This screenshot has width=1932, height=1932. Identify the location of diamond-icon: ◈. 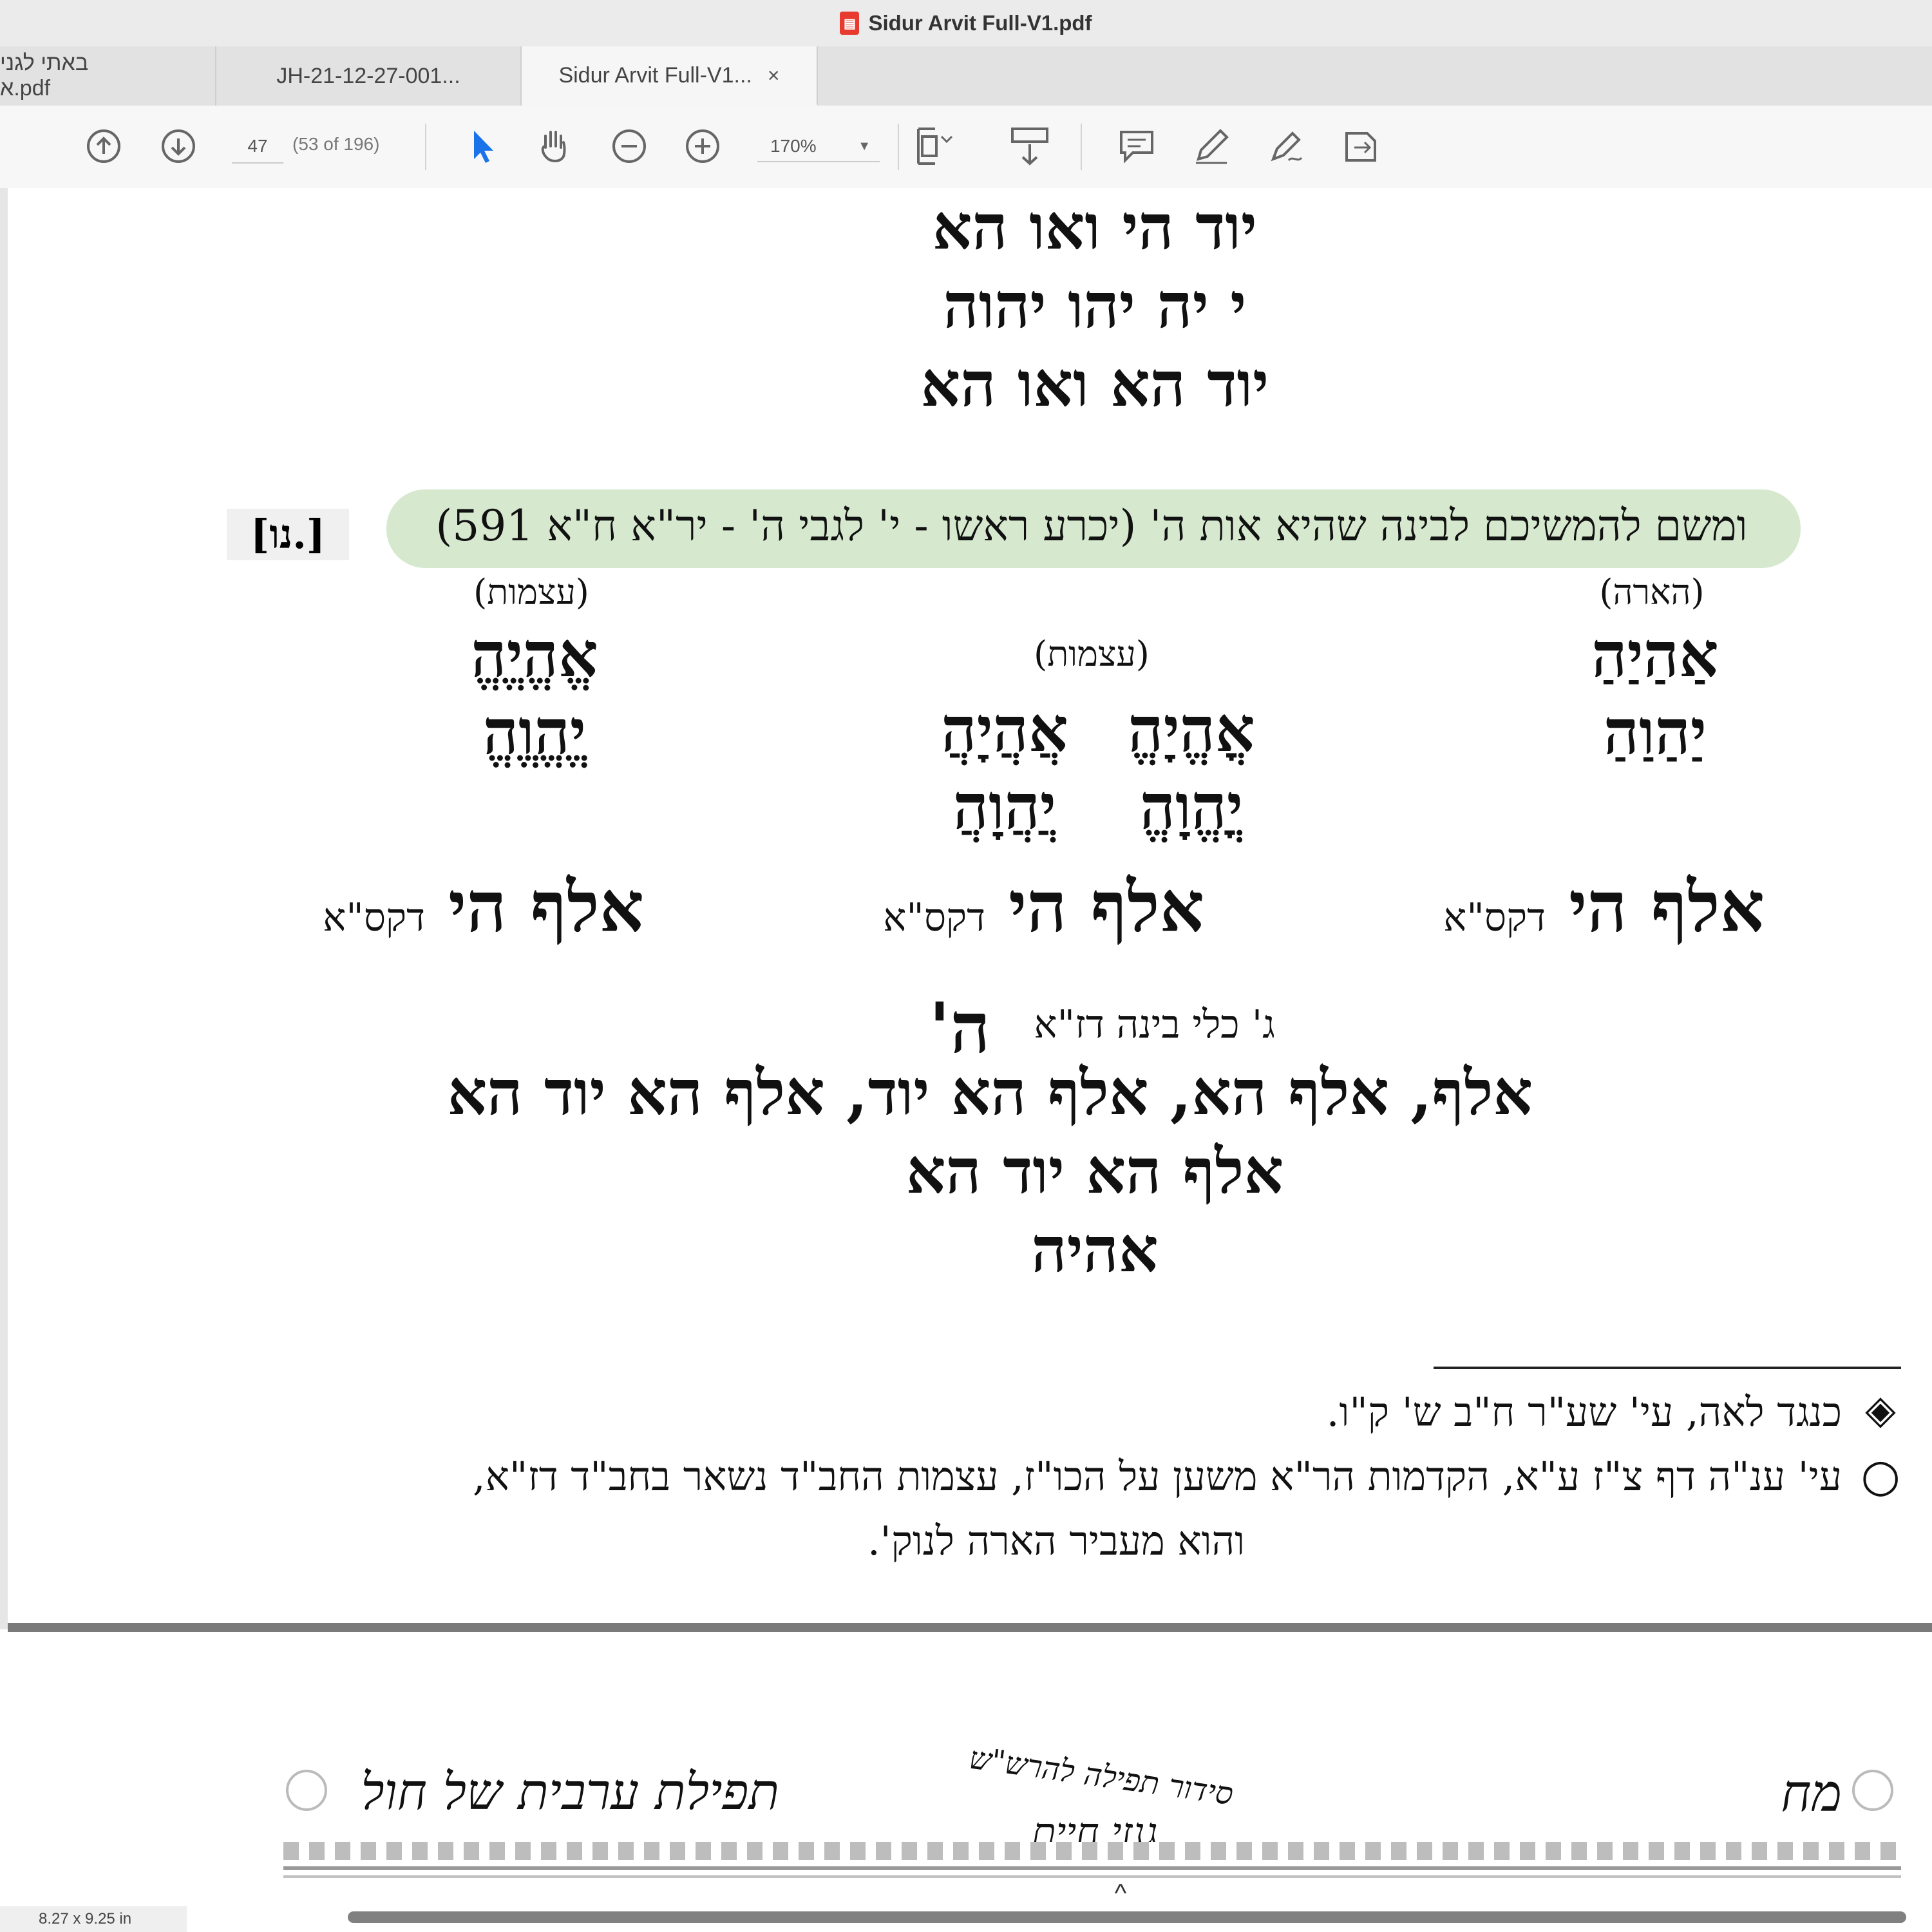
(1880, 1409).